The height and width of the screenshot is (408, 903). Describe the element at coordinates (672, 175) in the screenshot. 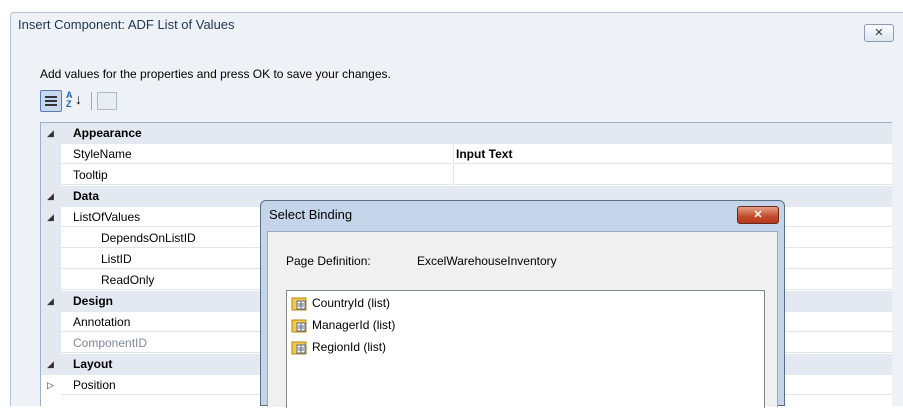

I see `property-value` at that location.